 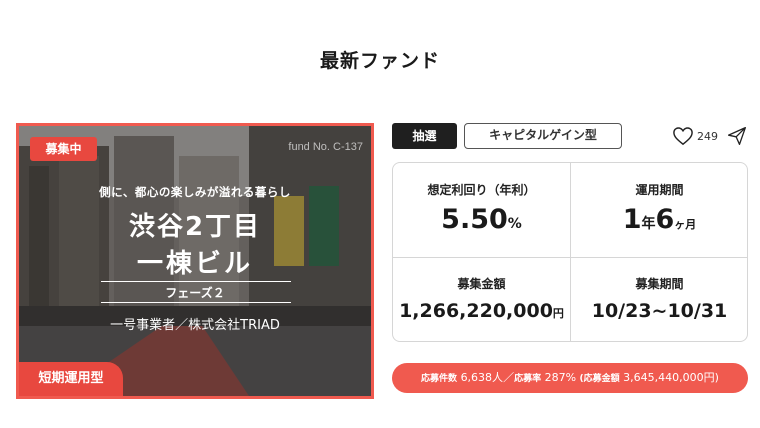 What do you see at coordinates (659, 284) in the screenshot?
I see `recruit-period-label: 募集期間` at bounding box center [659, 284].